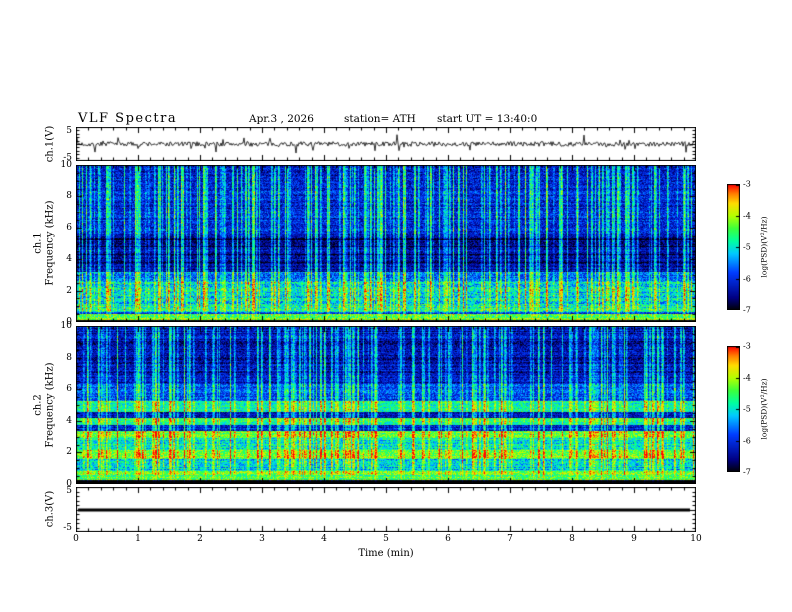 This screenshot has height=612, width=792. What do you see at coordinates (69, 491) in the screenshot?
I see `ch3-wave-ytick-label: 5` at bounding box center [69, 491].